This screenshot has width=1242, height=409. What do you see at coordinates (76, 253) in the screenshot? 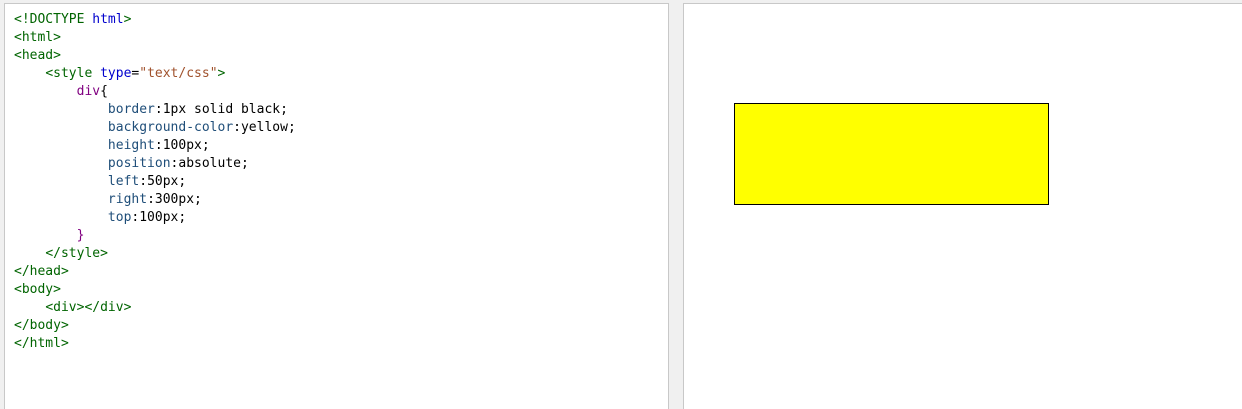
I see `code-token: </style>` at bounding box center [76, 253].